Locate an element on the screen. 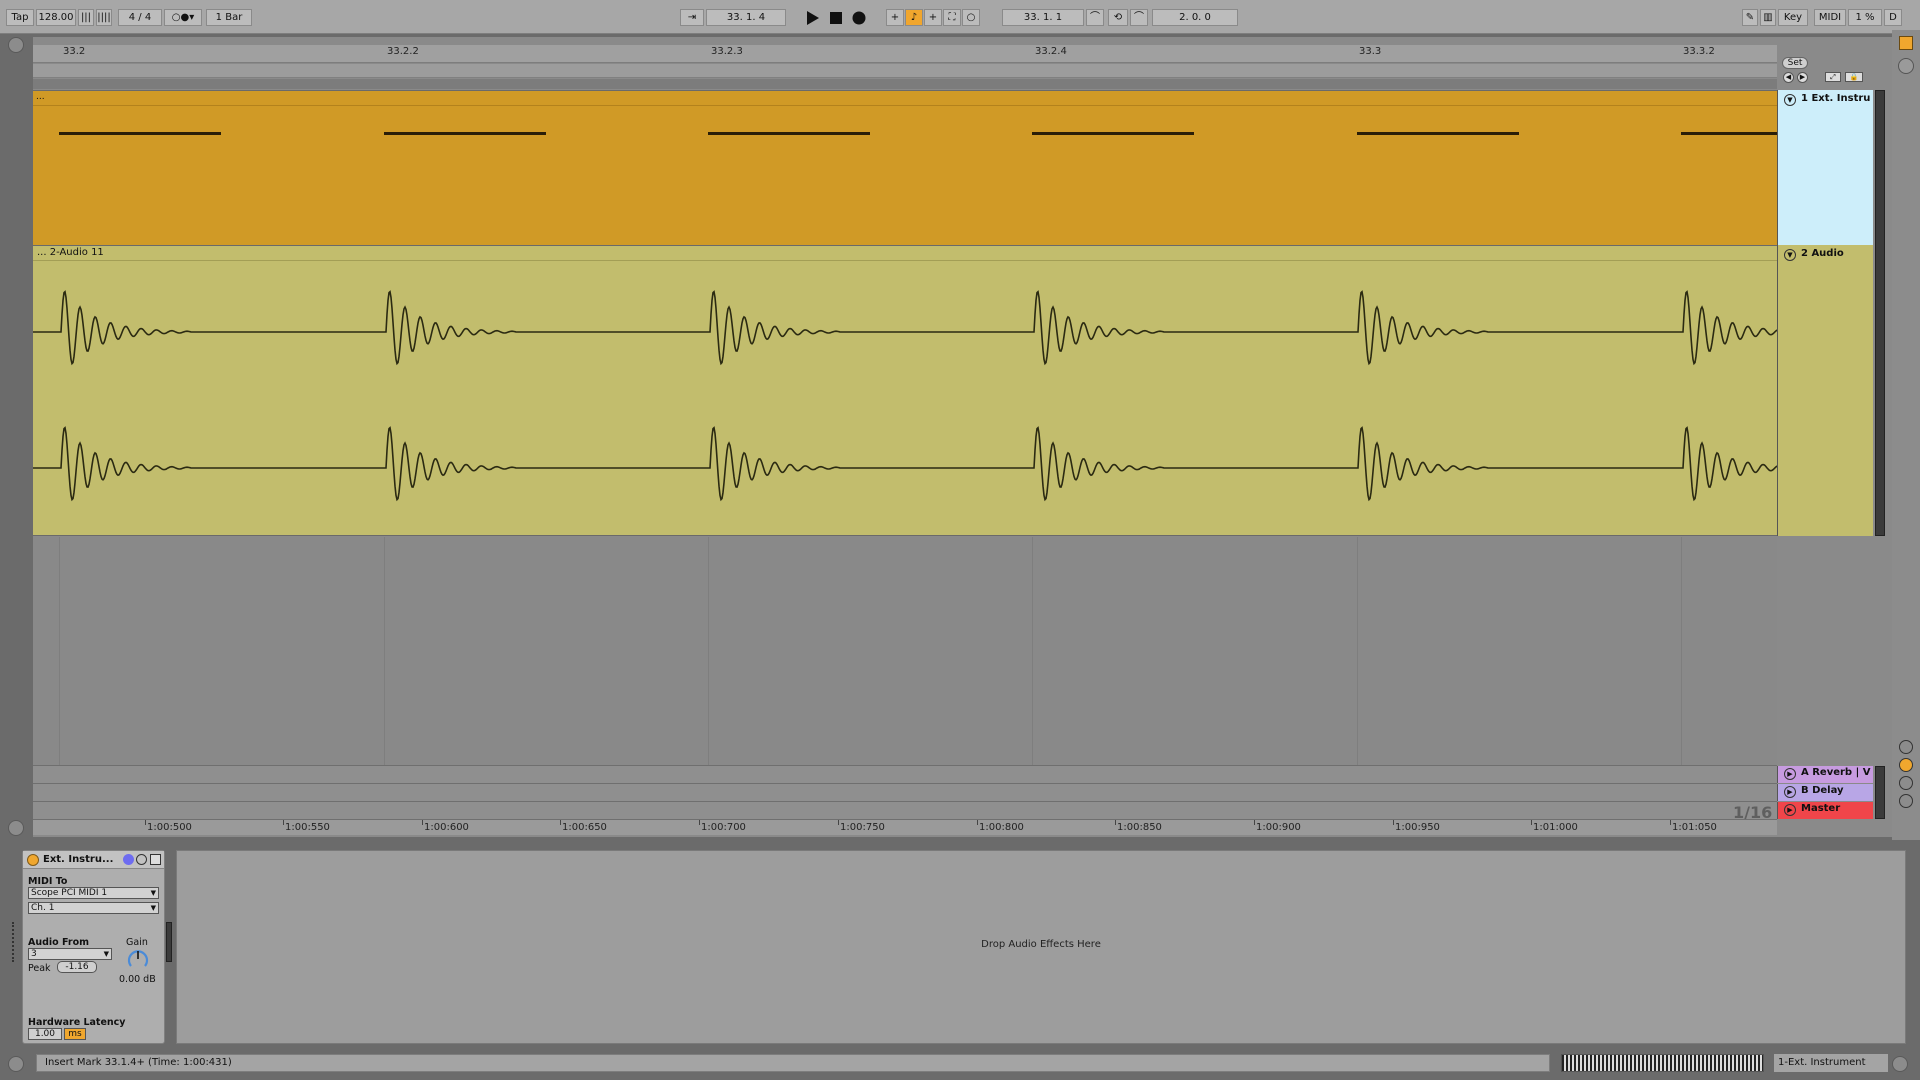 The height and width of the screenshot is (1080, 1920). next-locator-icon: ▶ is located at coordinates (1802, 77).